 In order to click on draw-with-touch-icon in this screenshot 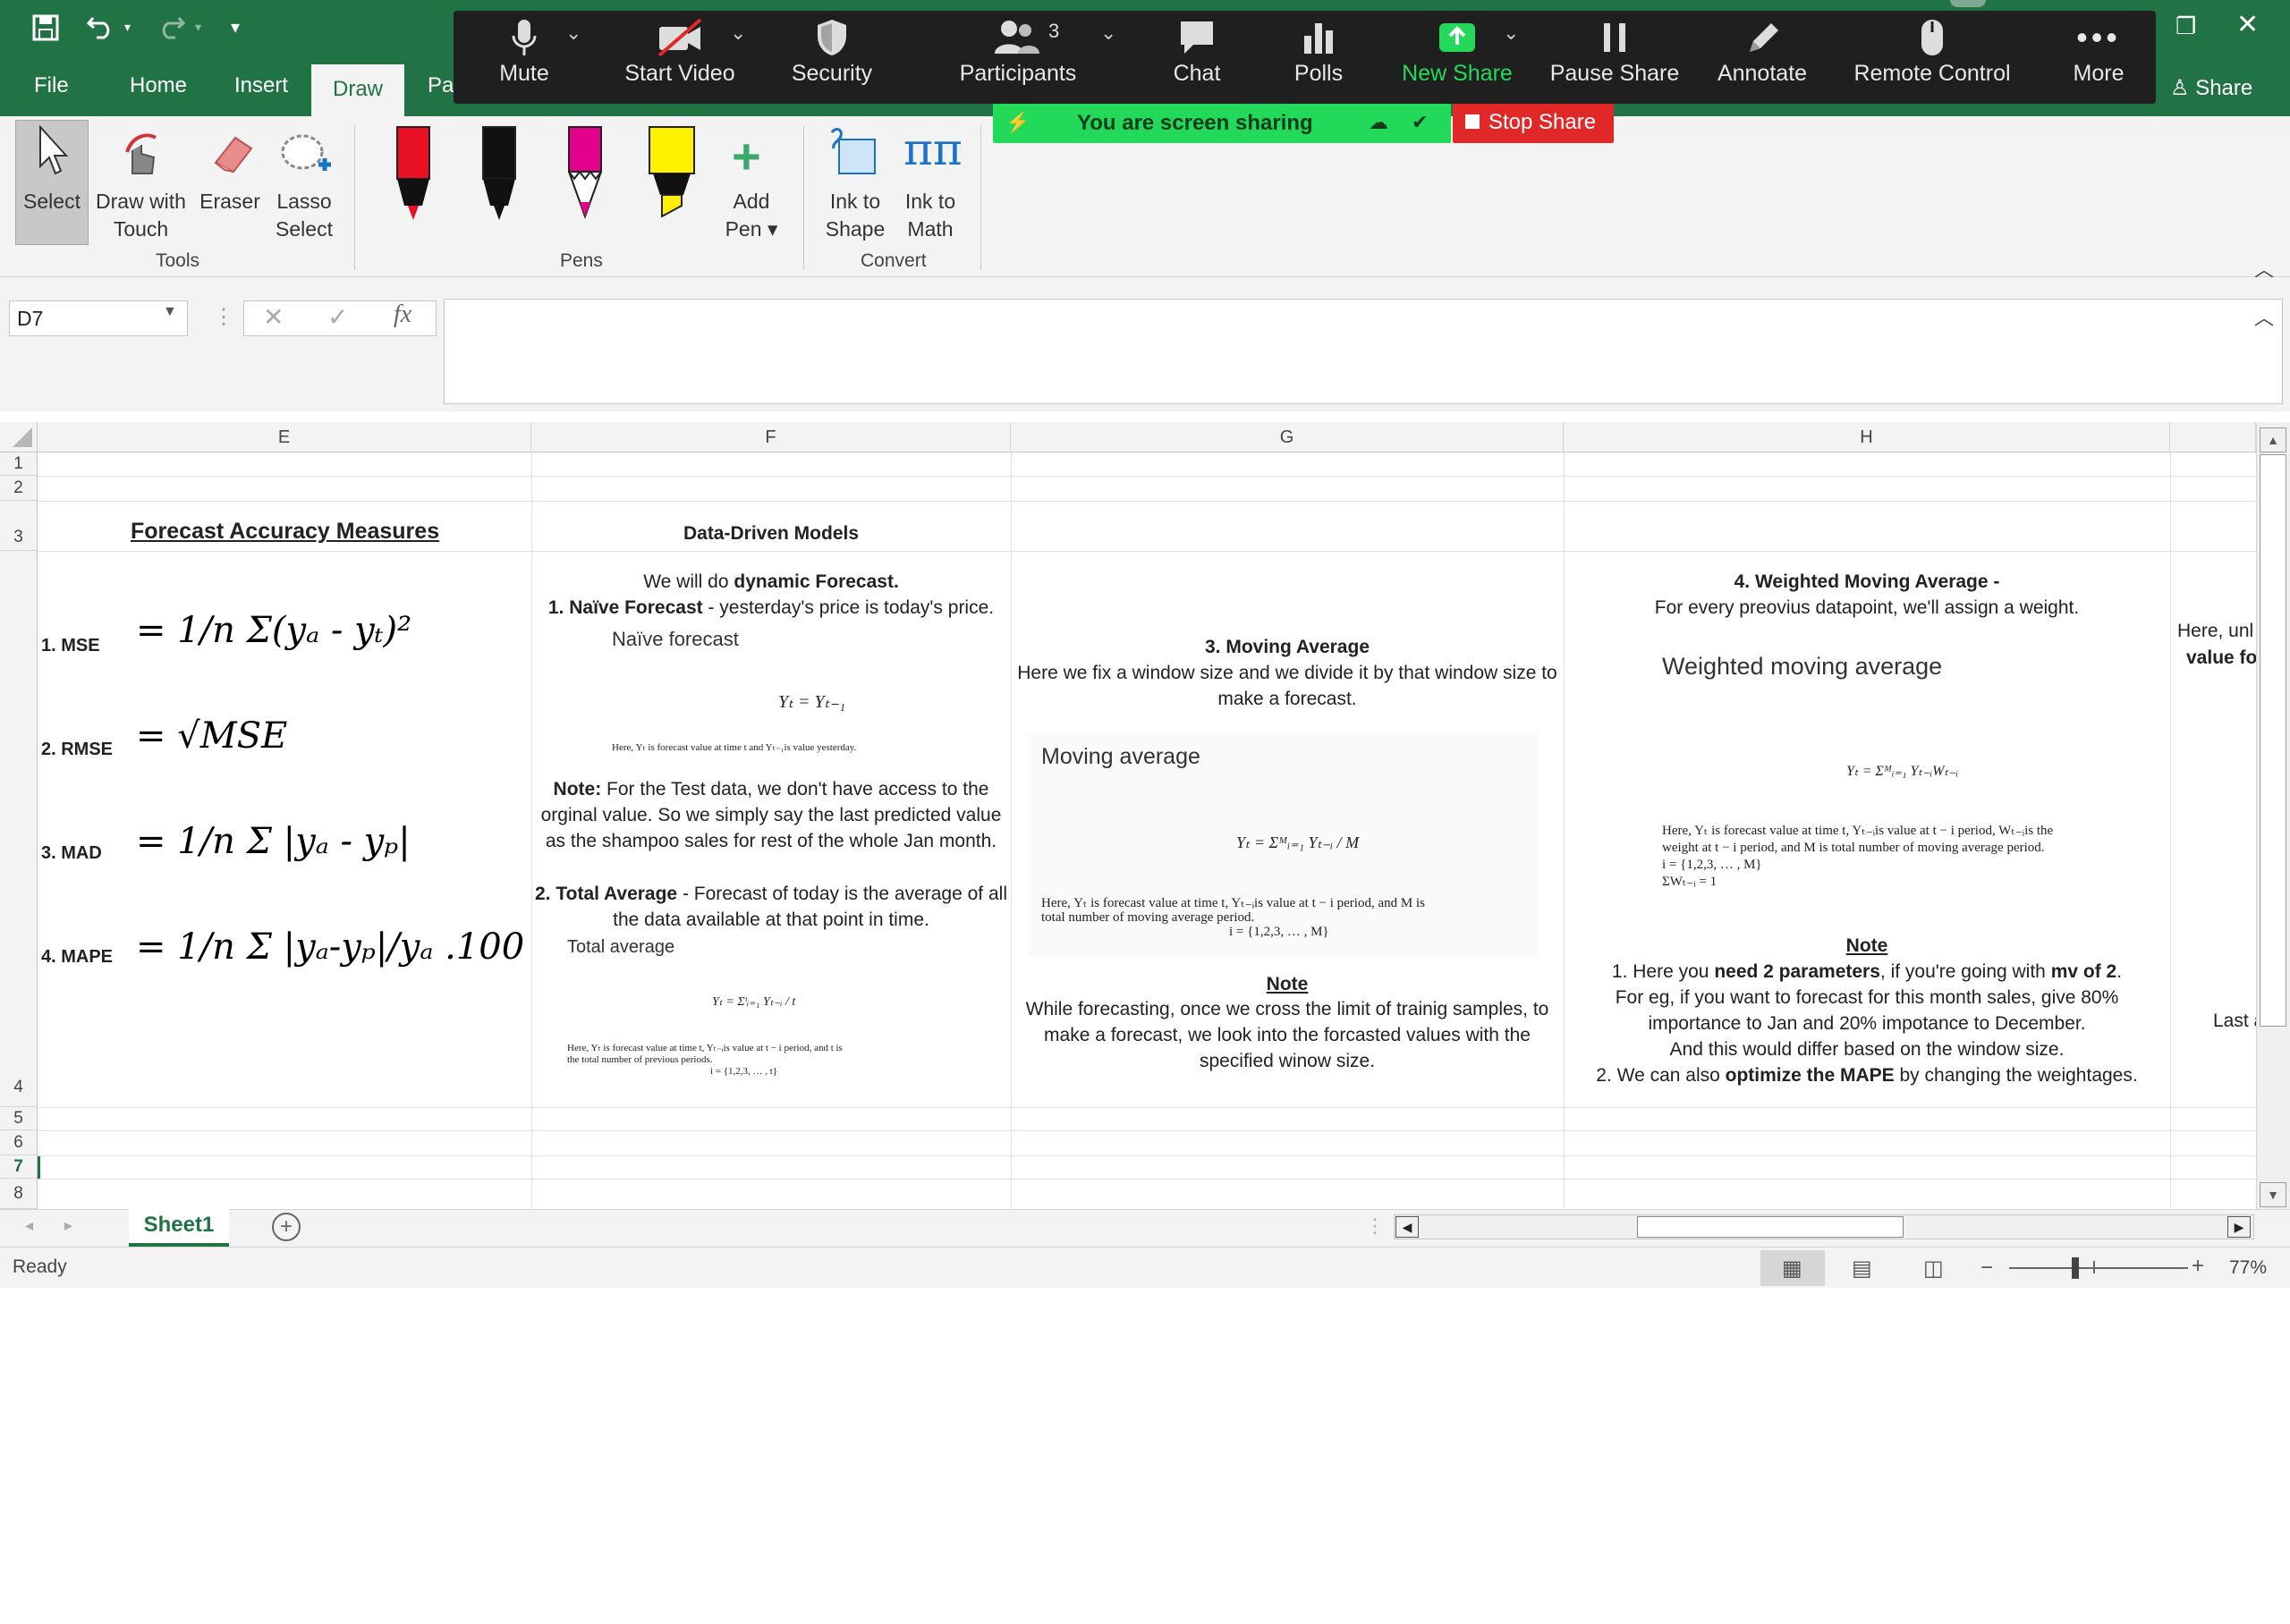, I will do `click(140, 154)`.